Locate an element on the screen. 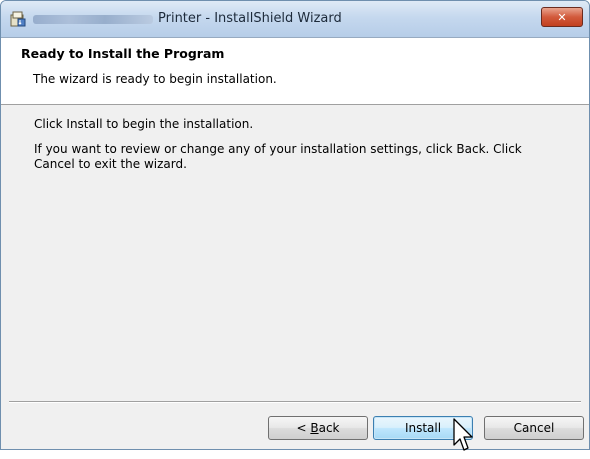 The height and width of the screenshot is (459, 590). button-separator is located at coordinates (295, 402).